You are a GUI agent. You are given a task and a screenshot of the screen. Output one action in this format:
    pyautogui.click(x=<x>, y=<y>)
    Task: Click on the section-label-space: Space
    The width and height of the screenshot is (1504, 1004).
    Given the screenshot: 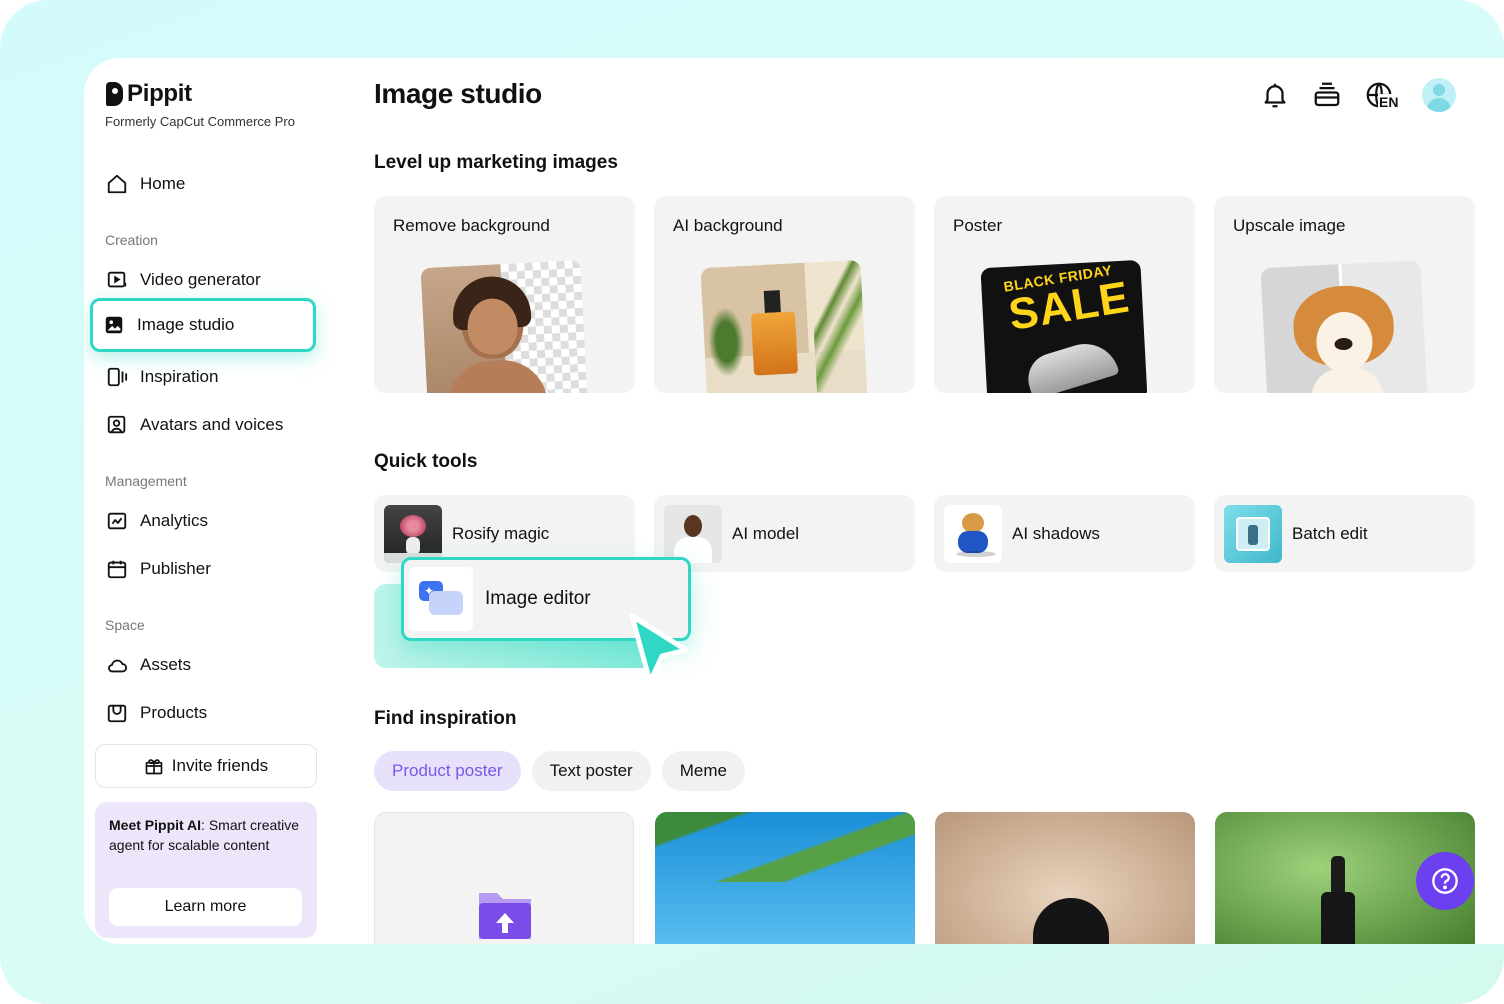 What is the action you would take?
    pyautogui.click(x=125, y=625)
    